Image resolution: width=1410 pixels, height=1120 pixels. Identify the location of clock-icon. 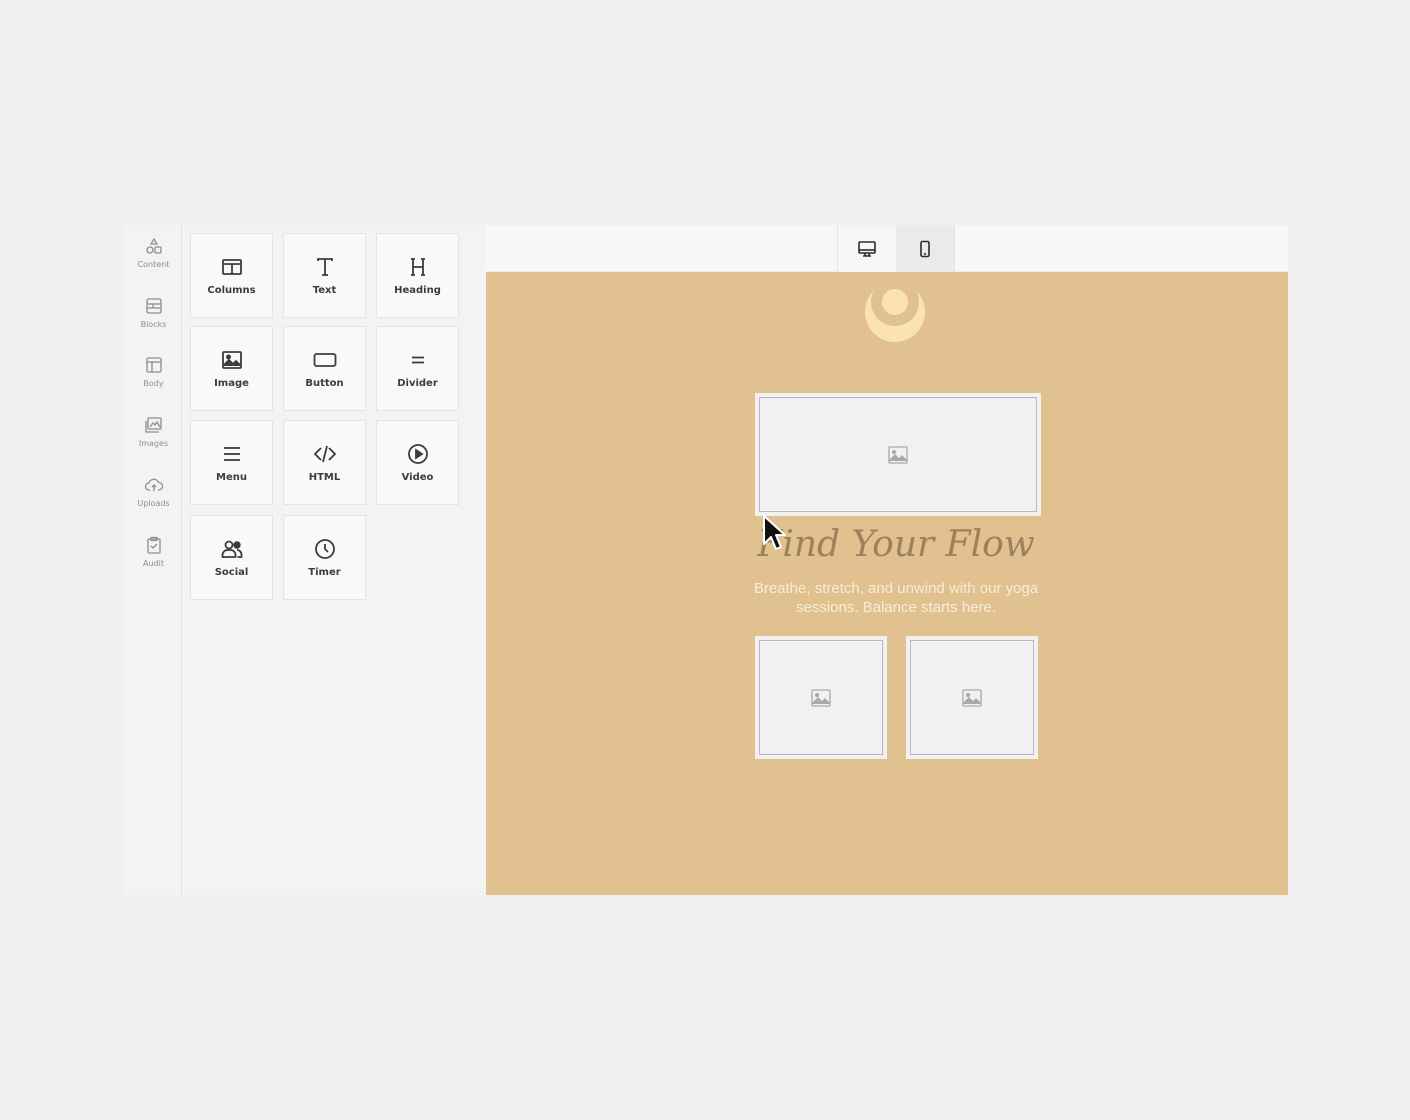
(324, 549).